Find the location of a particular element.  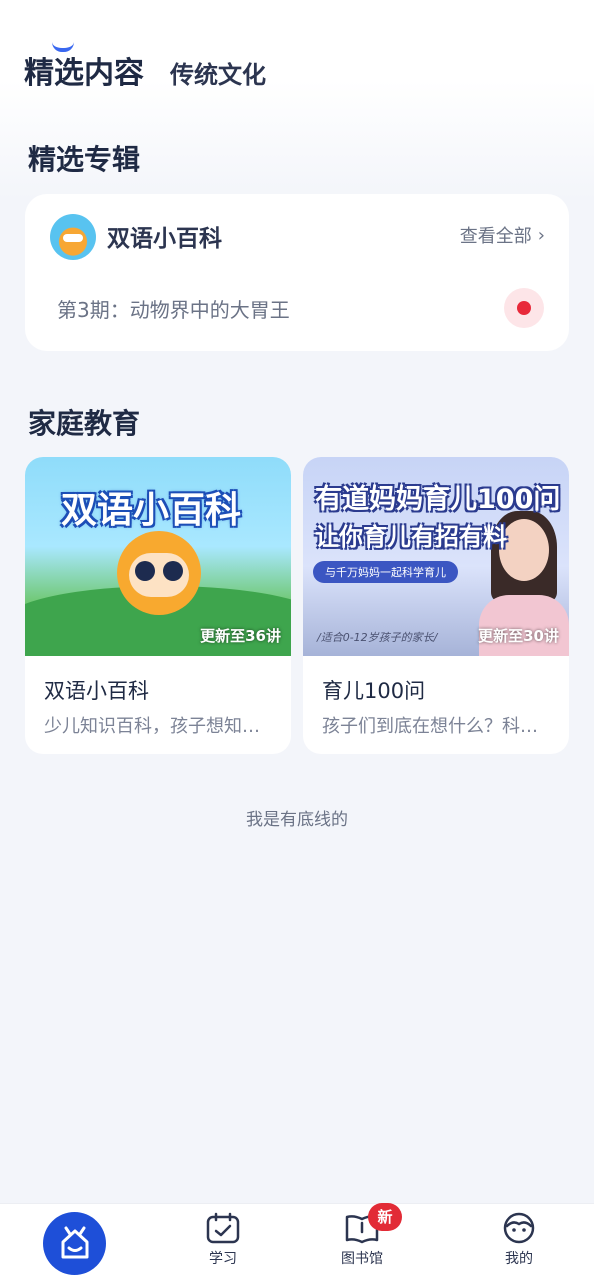

profile-face-icon is located at coordinates (519, 1228).